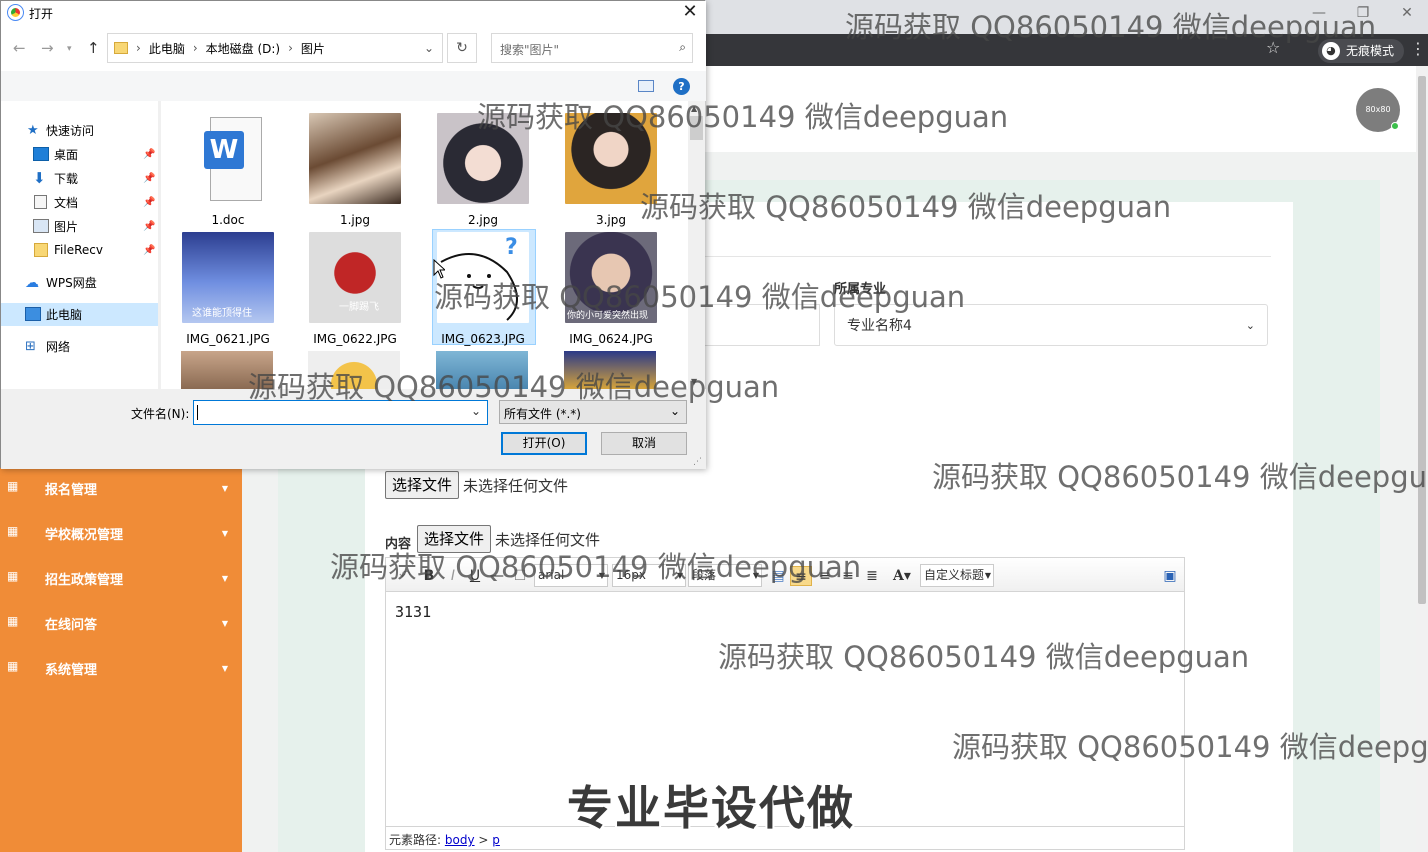  What do you see at coordinates (413, 612) in the screenshot?
I see `editor-body-text: 3131` at bounding box center [413, 612].